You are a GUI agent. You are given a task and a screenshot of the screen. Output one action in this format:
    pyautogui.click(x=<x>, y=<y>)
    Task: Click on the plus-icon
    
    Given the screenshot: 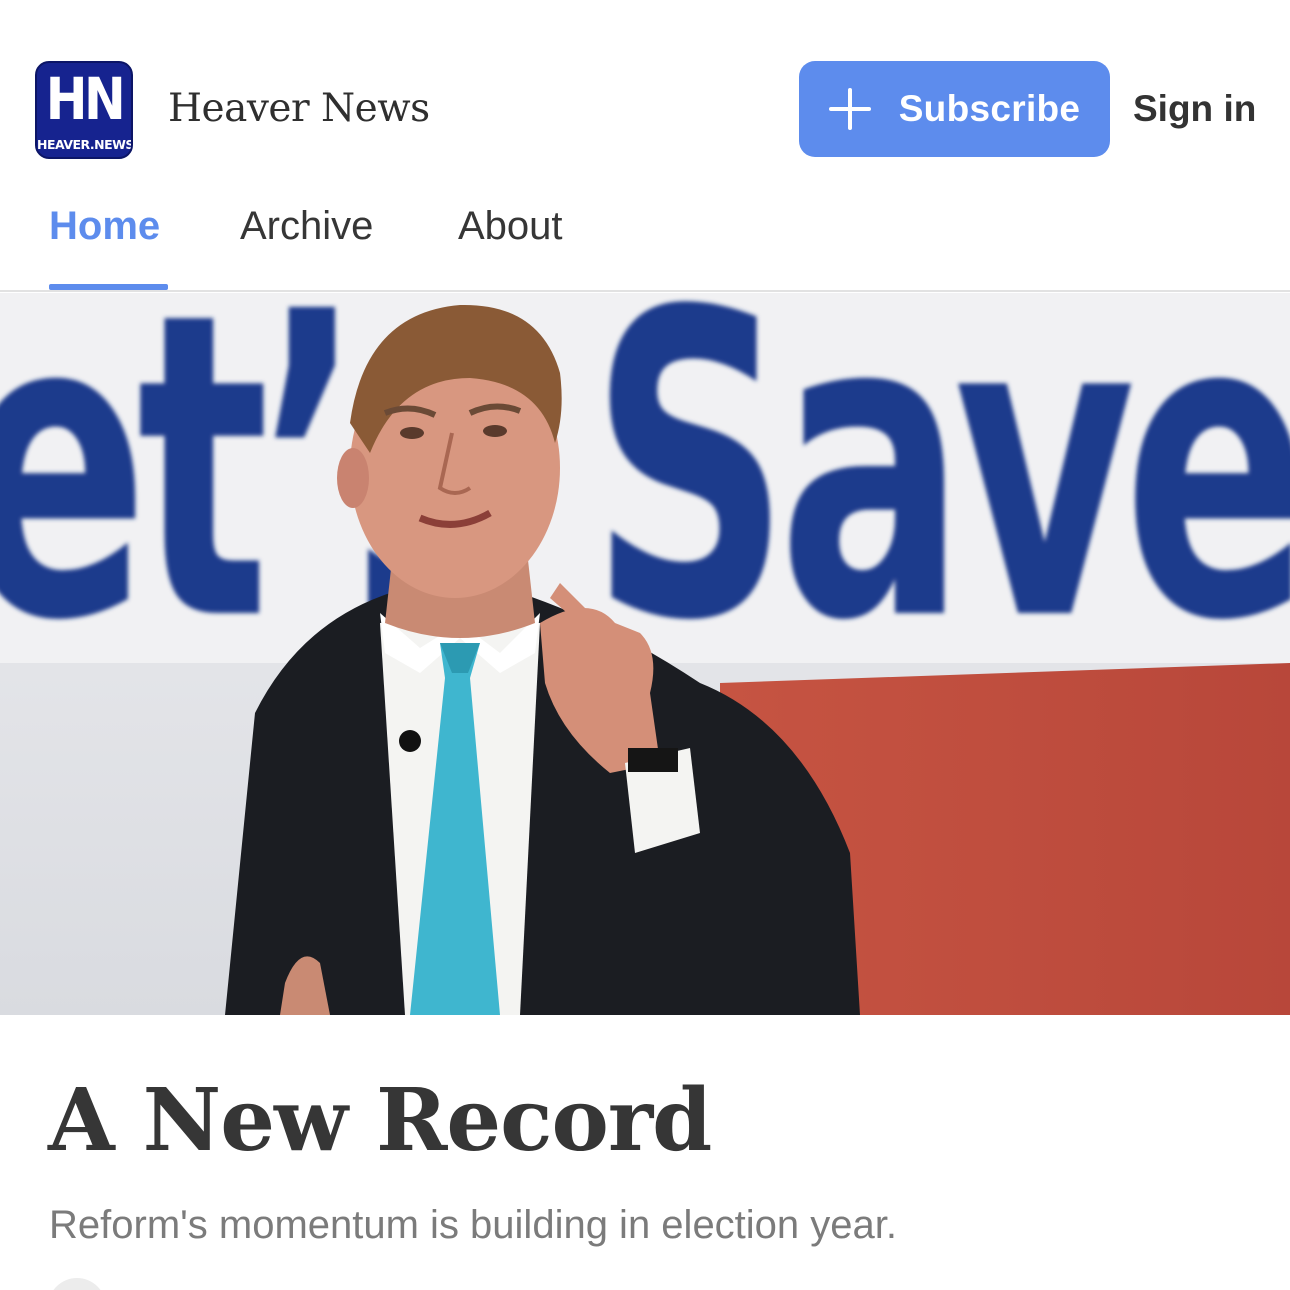 What is the action you would take?
    pyautogui.click(x=849, y=109)
    